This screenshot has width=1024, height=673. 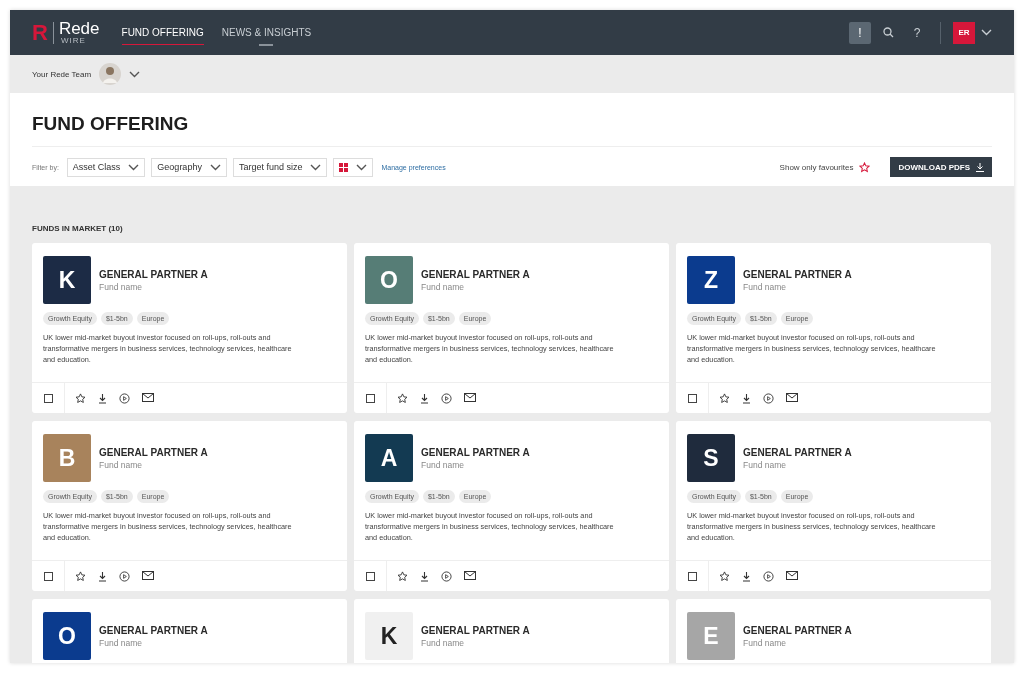 What do you see at coordinates (110, 74) in the screenshot?
I see `team-avatar` at bounding box center [110, 74].